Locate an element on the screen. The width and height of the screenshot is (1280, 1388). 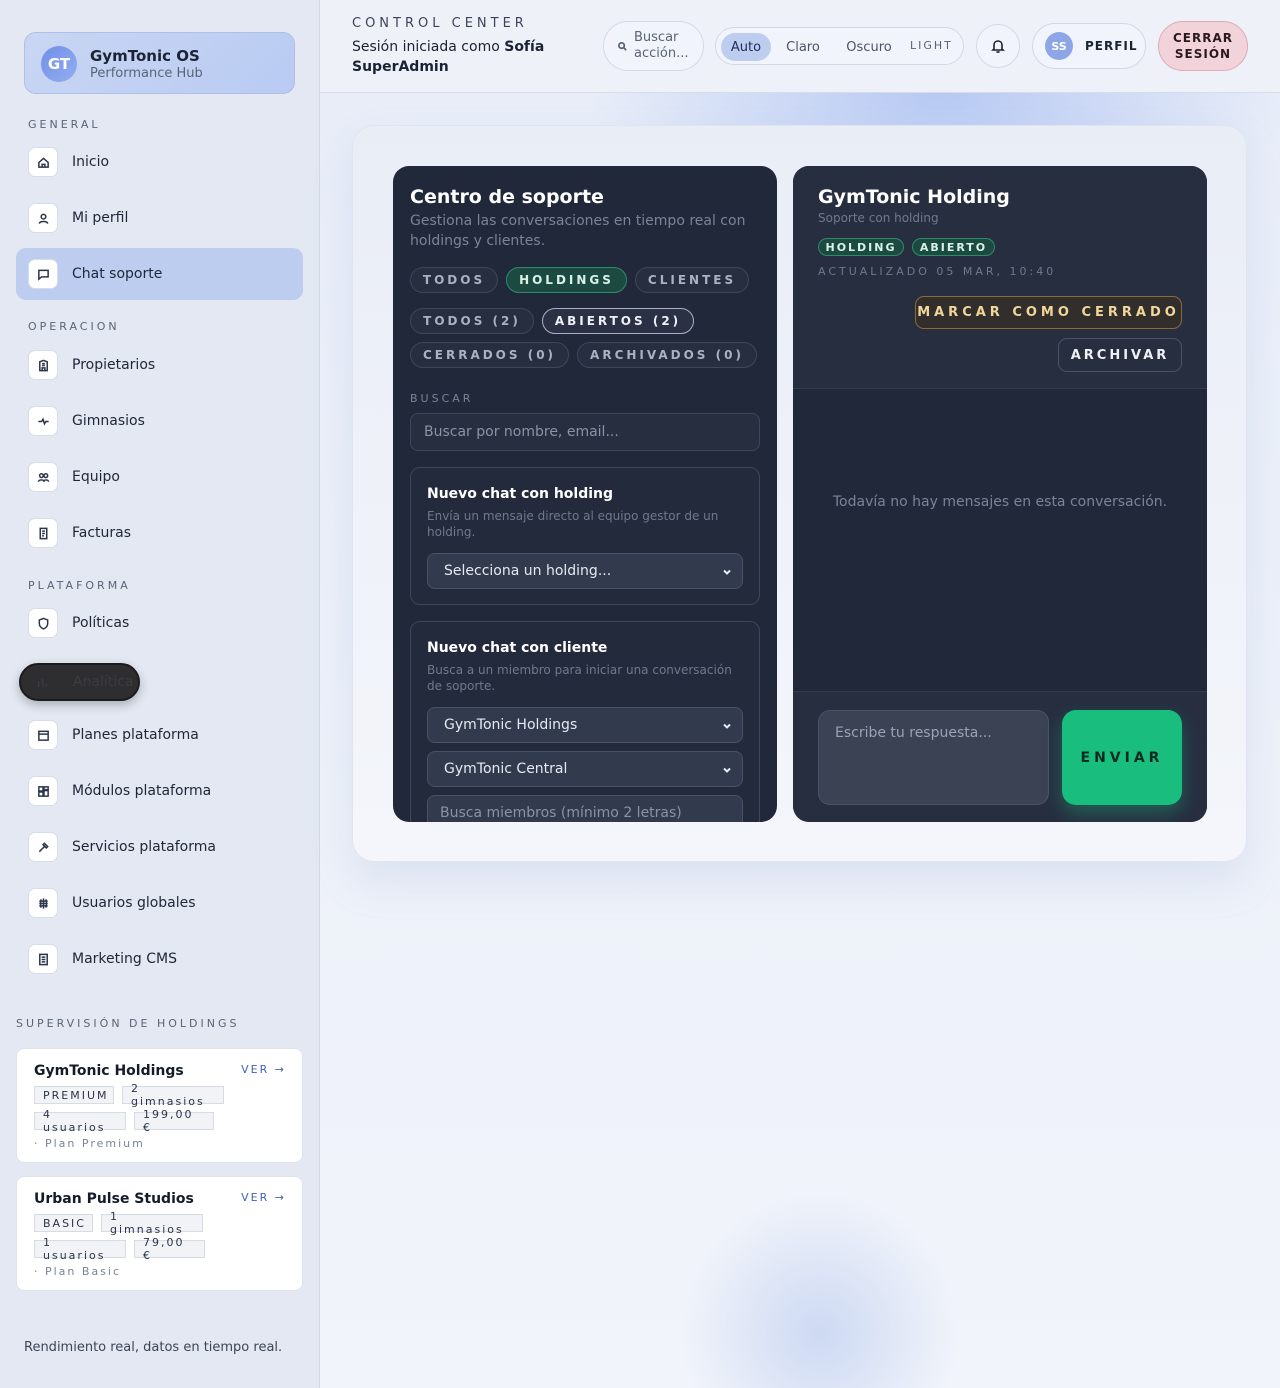
section-title-supervision: SUPERVISIÓN DE HOLDINGS is located at coordinates (128, 1023).